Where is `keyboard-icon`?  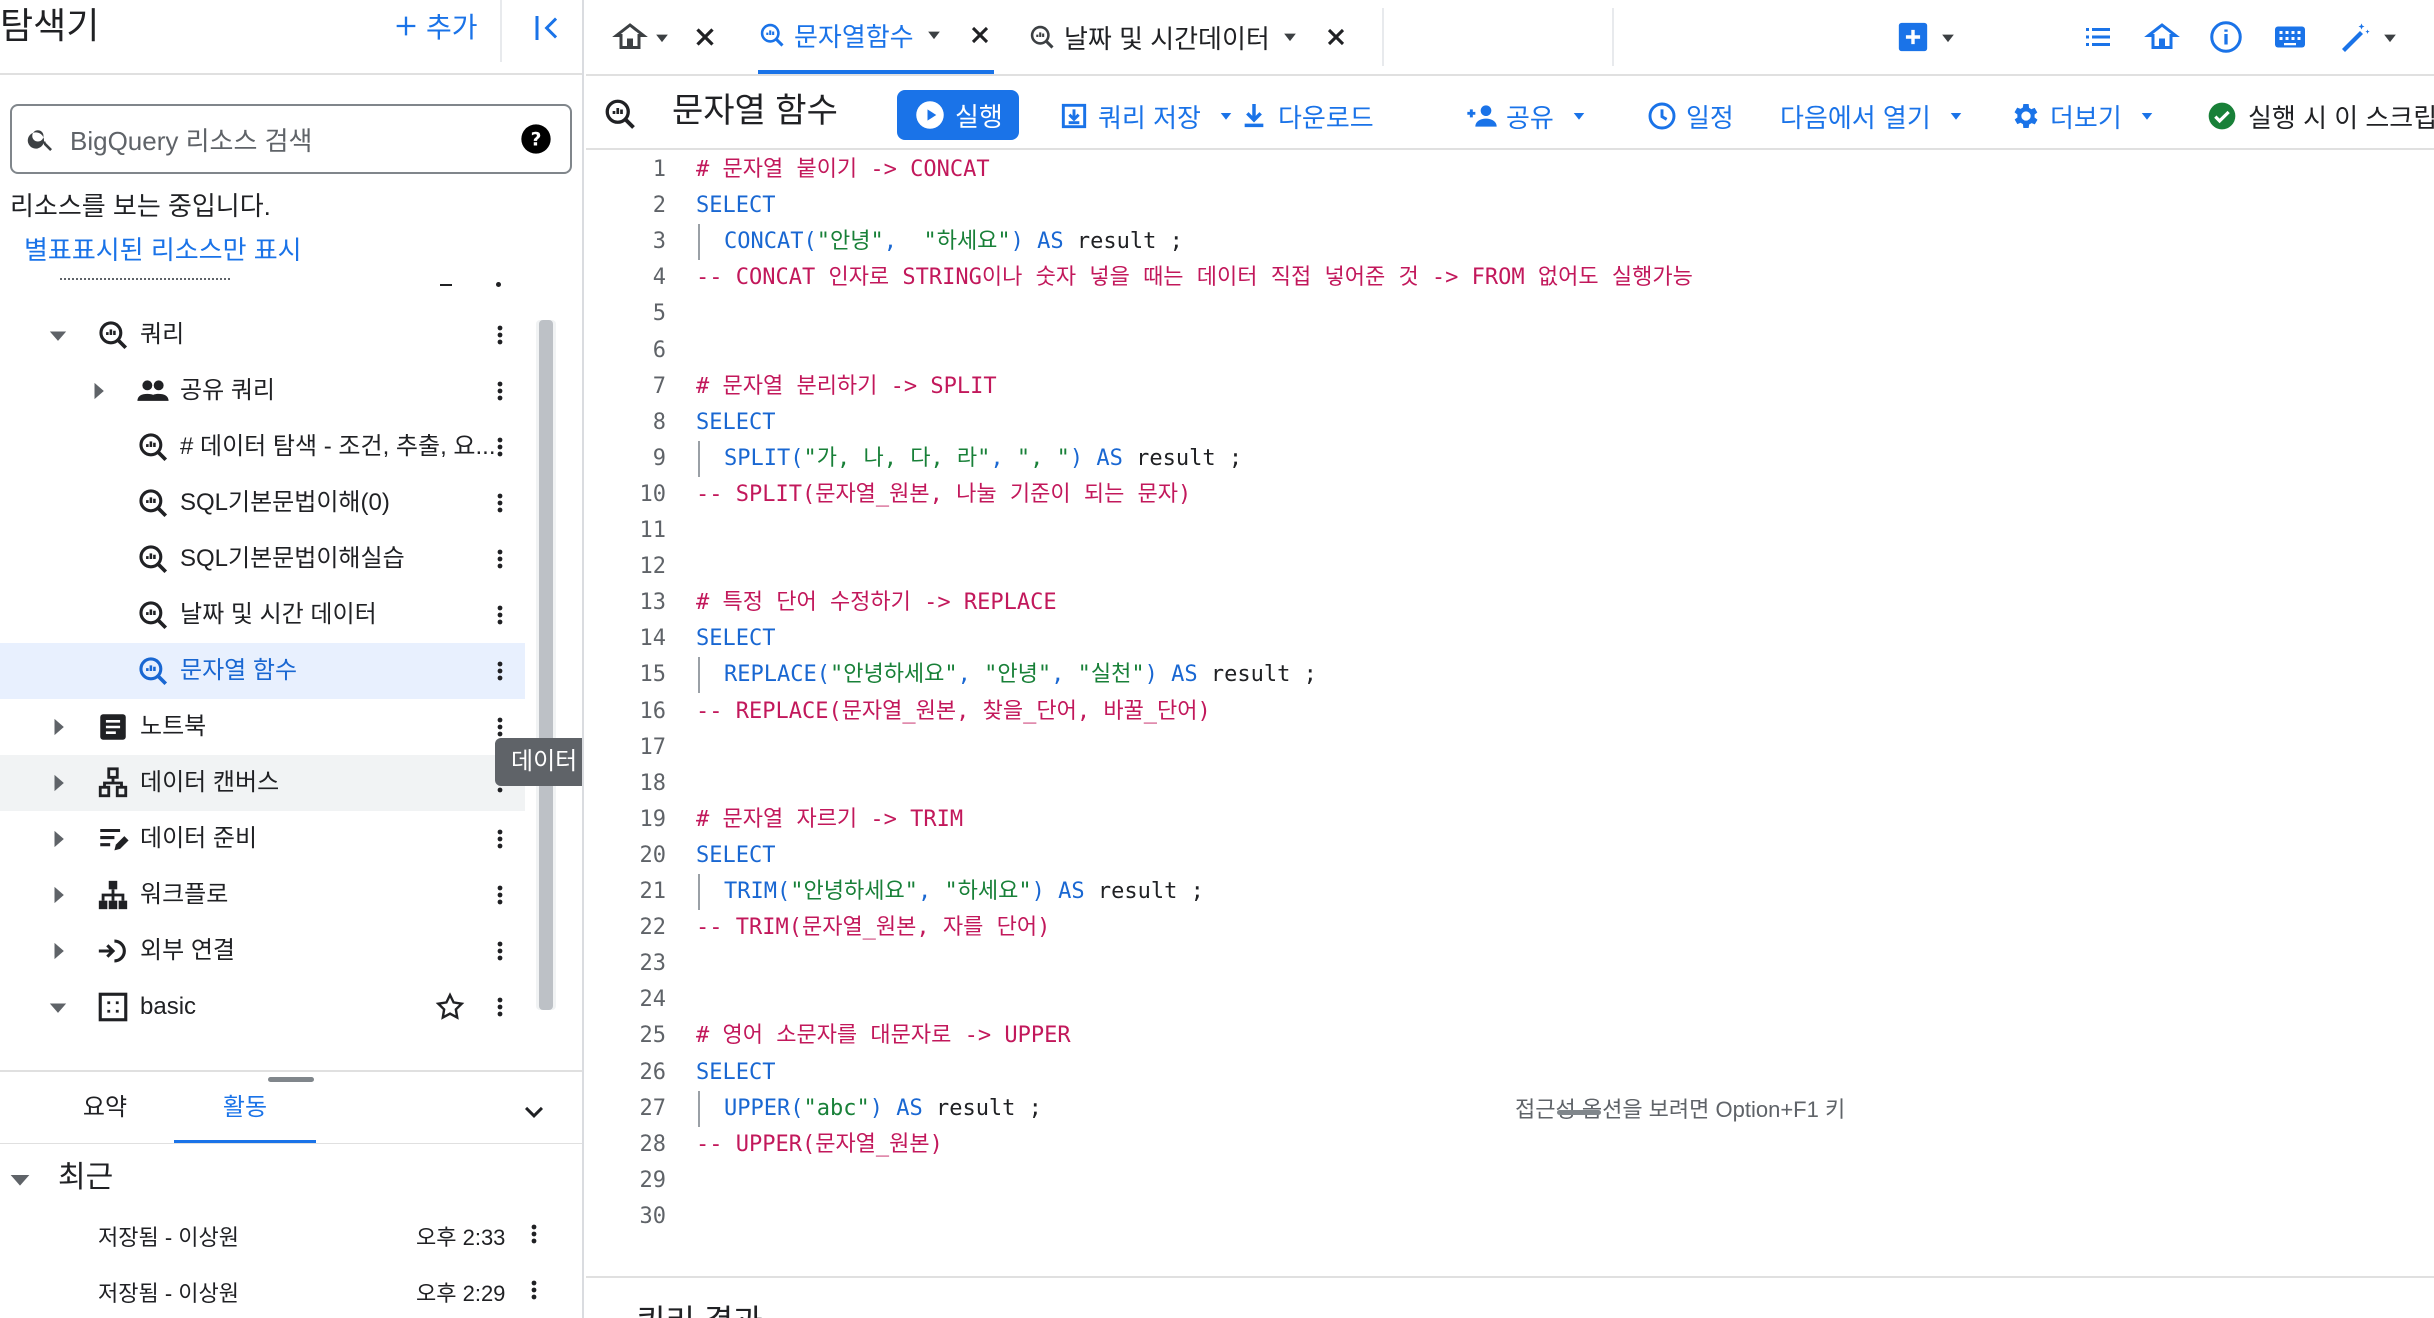 keyboard-icon is located at coordinates (2290, 37).